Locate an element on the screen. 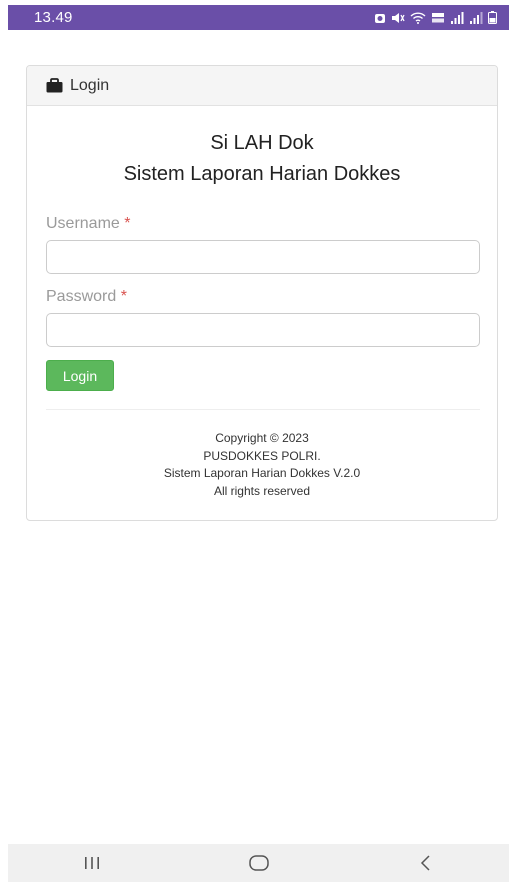 This screenshot has height=882, width=509. volte-icon is located at coordinates (438, 18).